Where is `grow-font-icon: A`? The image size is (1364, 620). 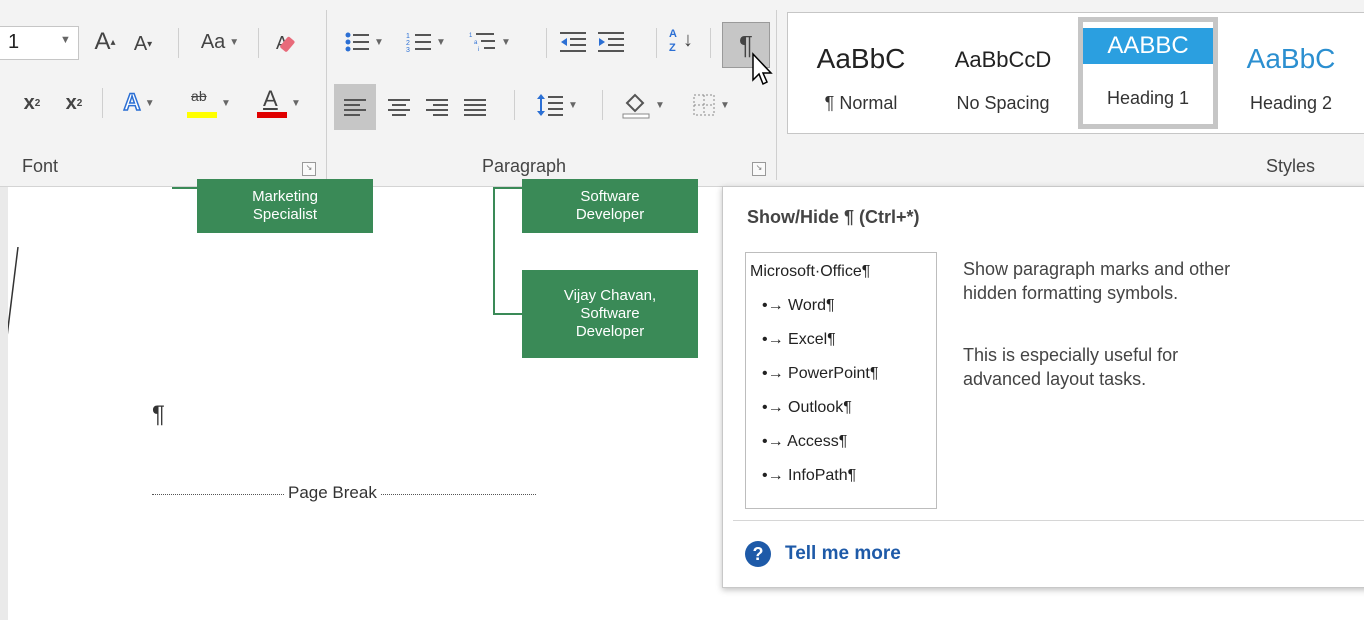
grow-font-icon: A is located at coordinates (102, 41).